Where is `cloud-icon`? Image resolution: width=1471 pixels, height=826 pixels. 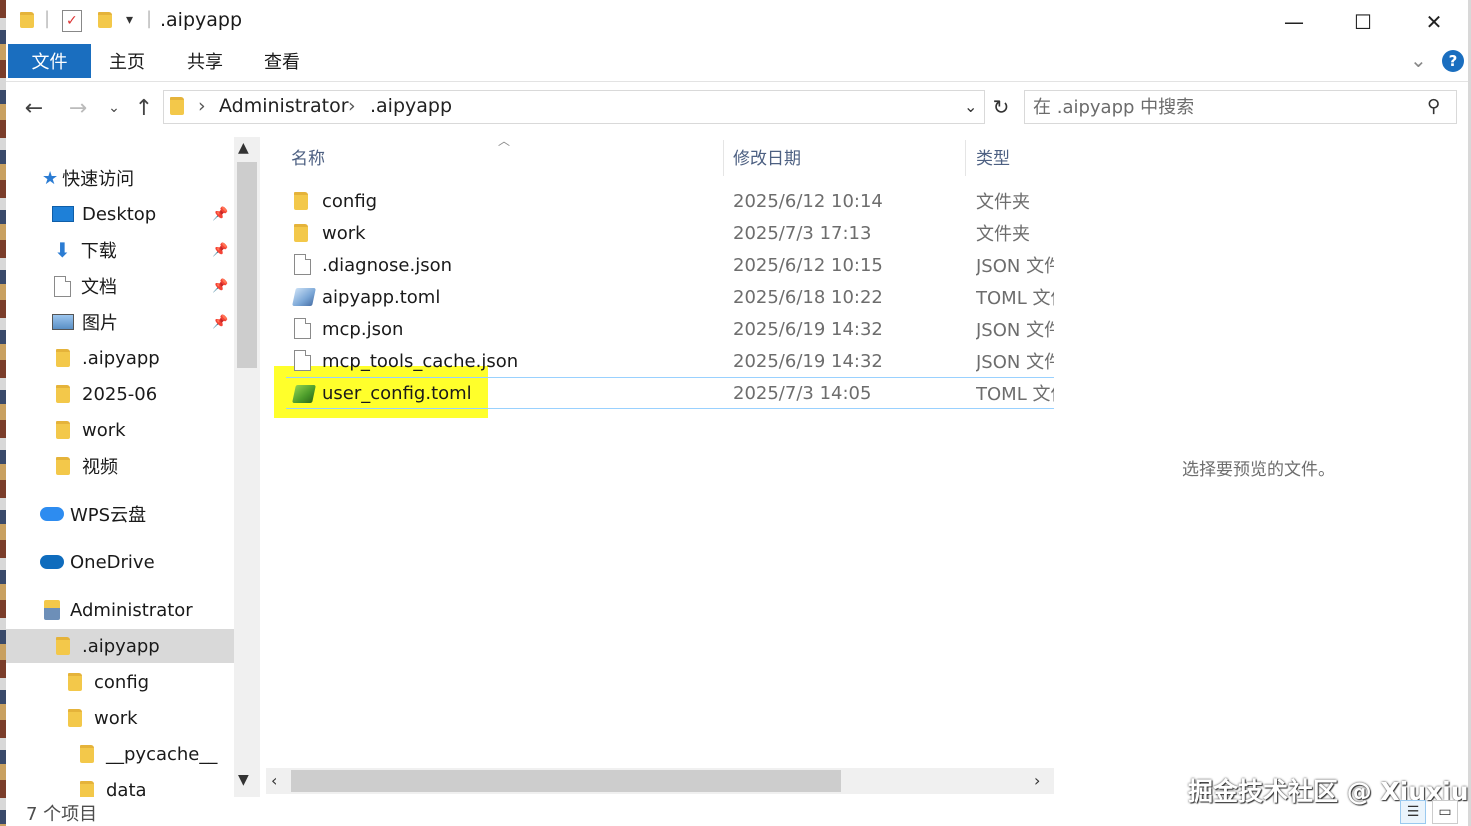
cloud-icon is located at coordinates (52, 514).